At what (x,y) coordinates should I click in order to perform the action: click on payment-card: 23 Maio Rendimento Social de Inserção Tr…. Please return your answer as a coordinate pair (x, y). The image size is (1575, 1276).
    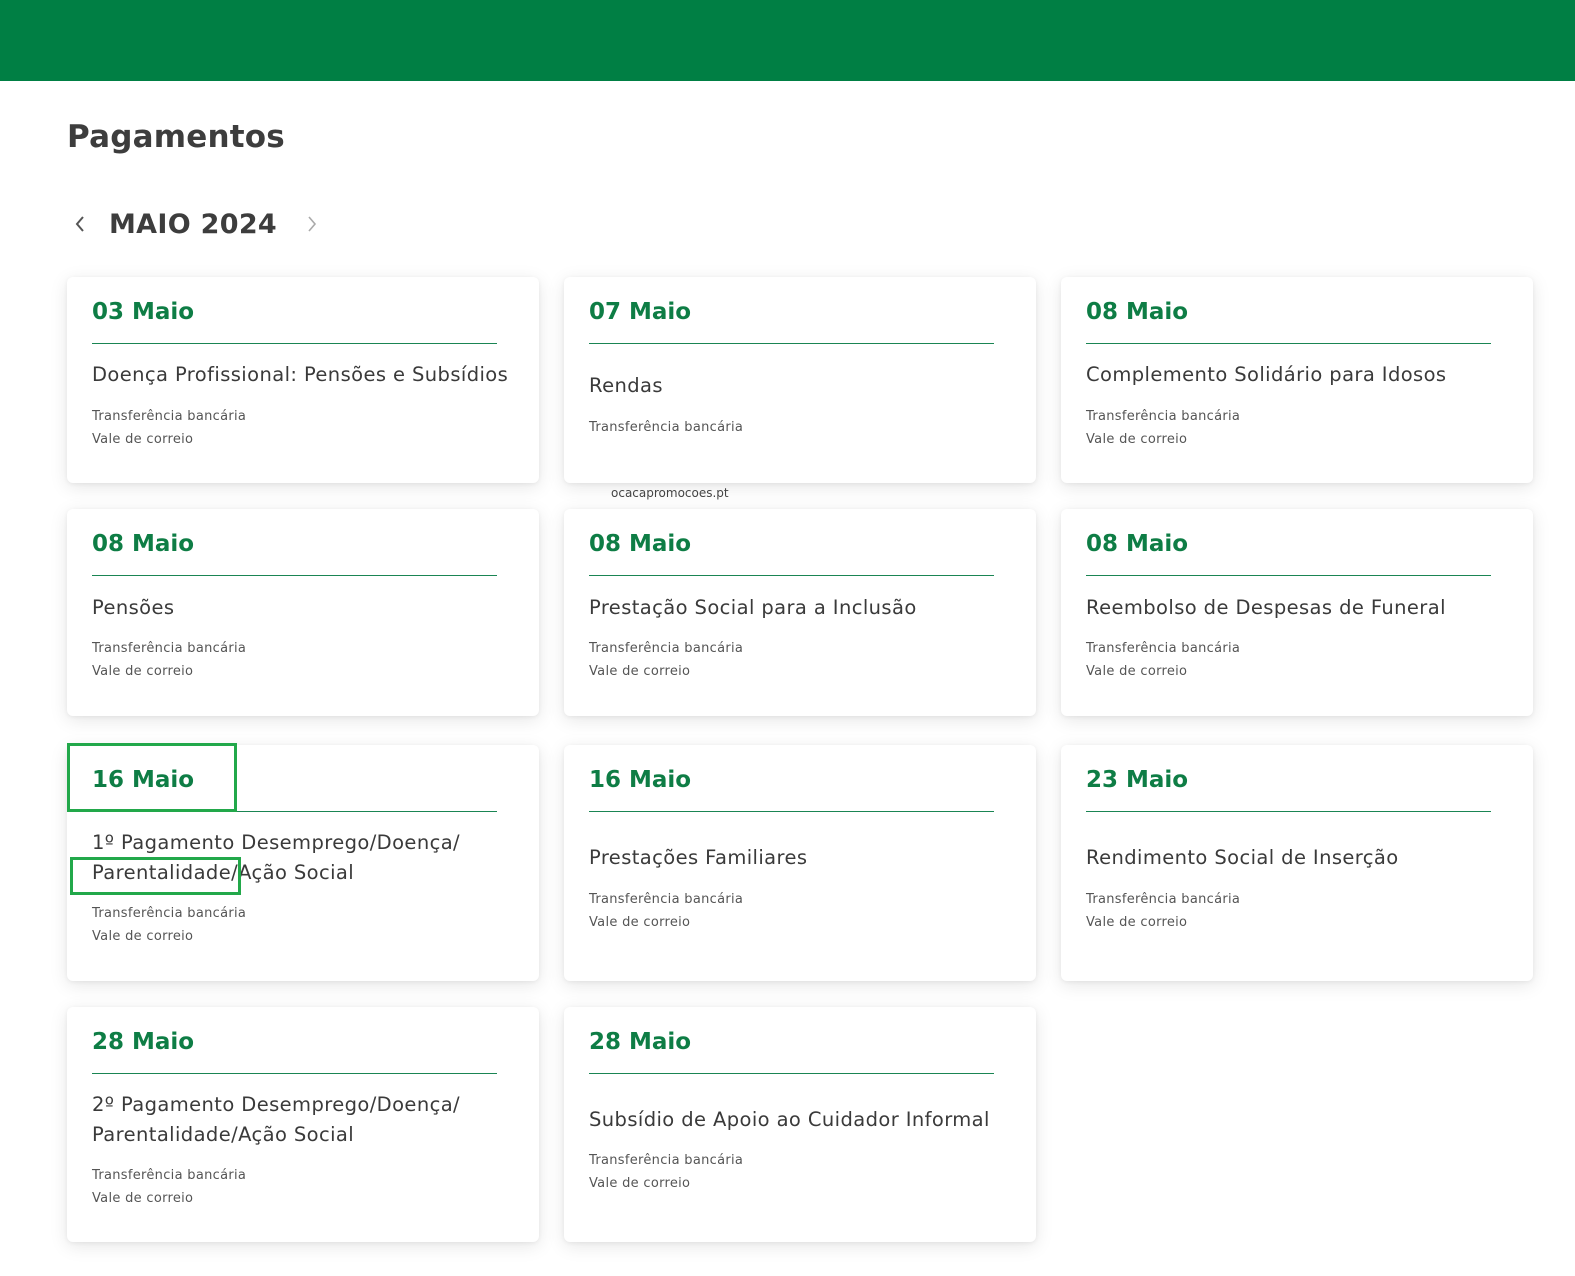
    Looking at the image, I should click on (1297, 863).